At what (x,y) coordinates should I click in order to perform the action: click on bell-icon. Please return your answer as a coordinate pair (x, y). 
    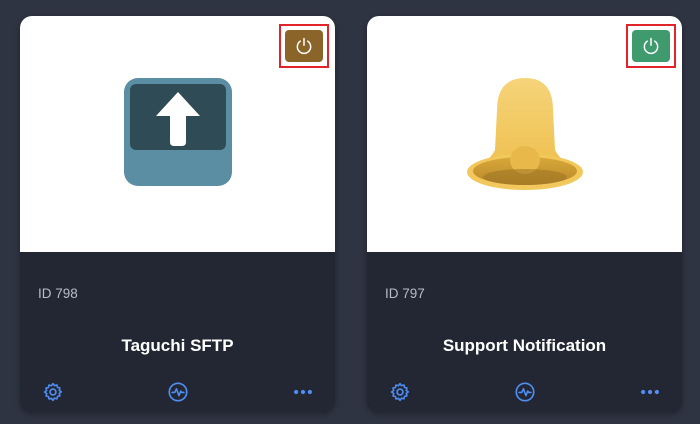
    Looking at the image, I should click on (525, 135).